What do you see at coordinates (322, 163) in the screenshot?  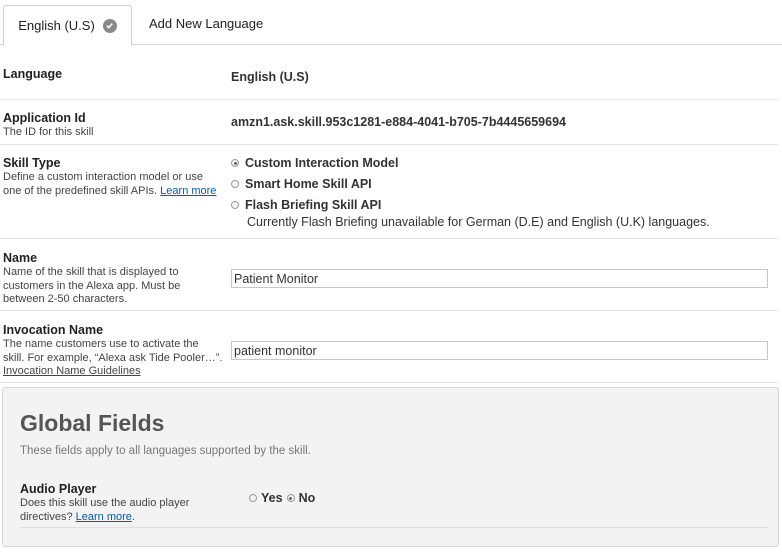 I see `skill-type-option-custom-label: Custom Interaction Model` at bounding box center [322, 163].